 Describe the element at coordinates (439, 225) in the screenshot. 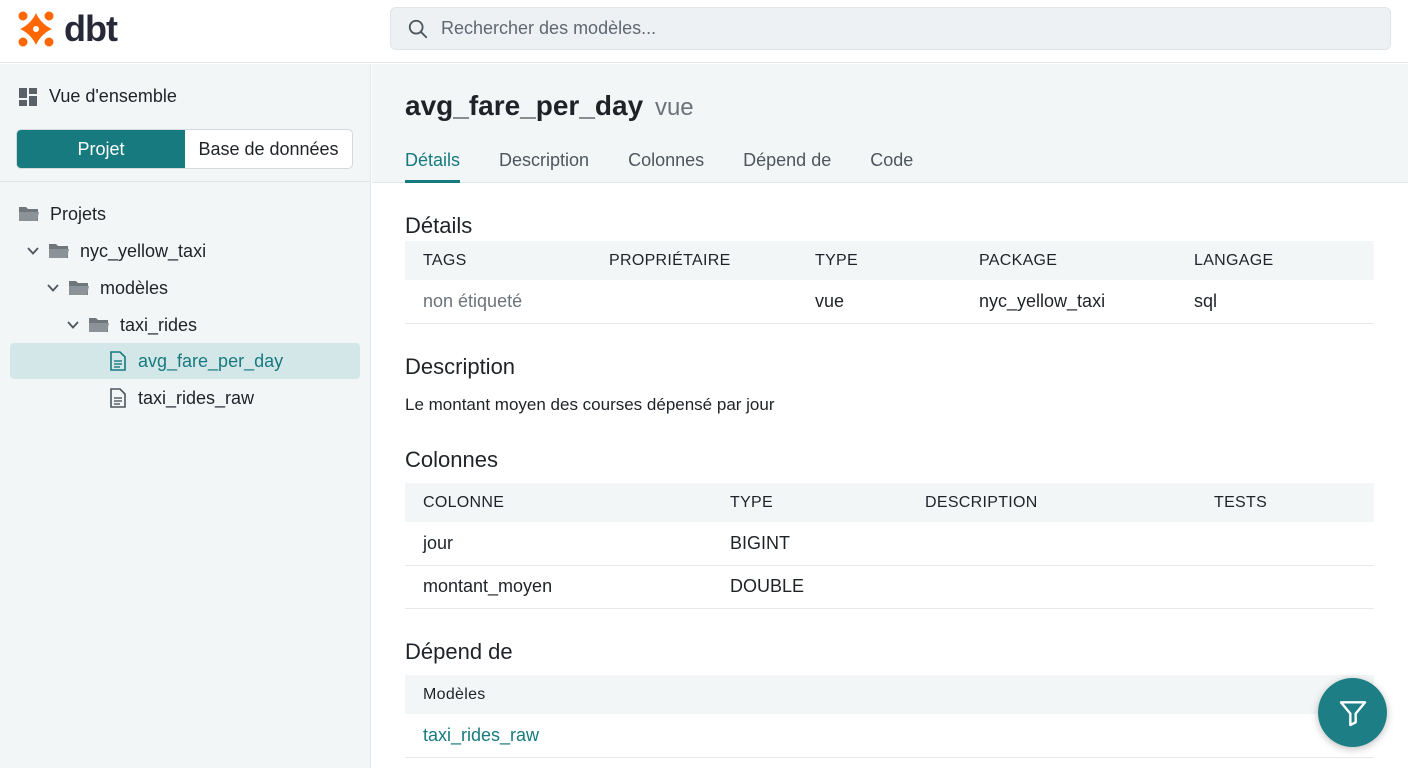

I see `details-section-title: Détails` at that location.